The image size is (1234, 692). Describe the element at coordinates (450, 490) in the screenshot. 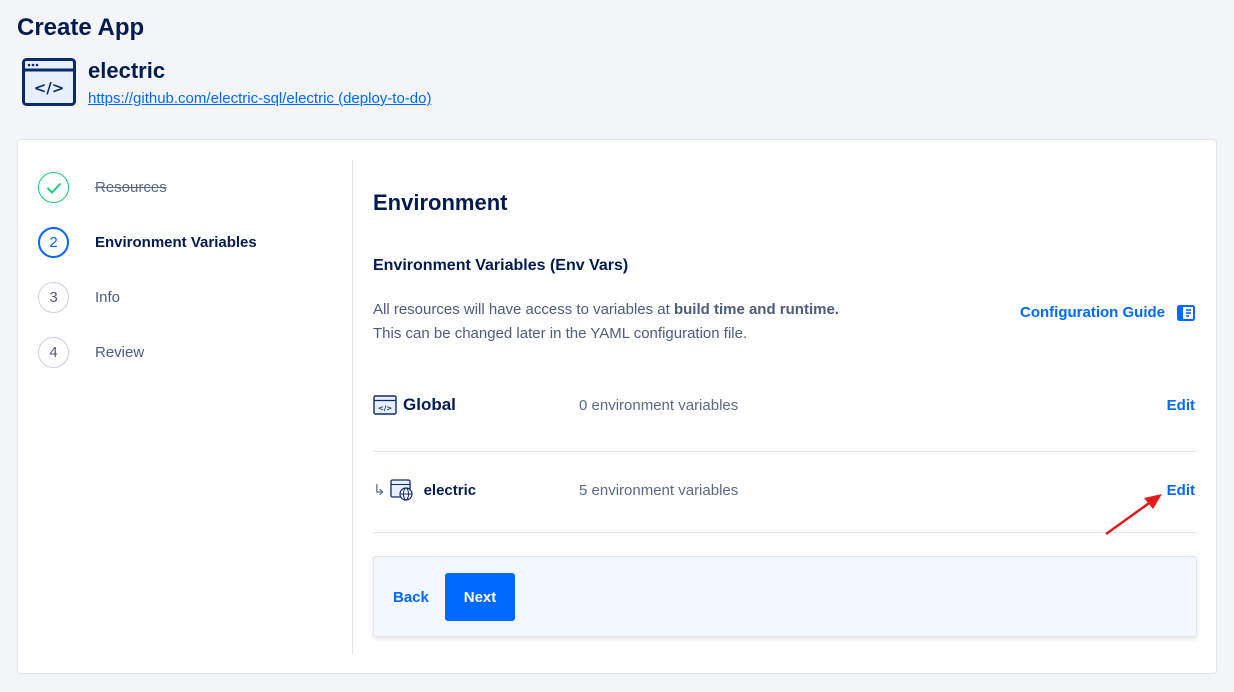

I see `env-name: electric` at that location.